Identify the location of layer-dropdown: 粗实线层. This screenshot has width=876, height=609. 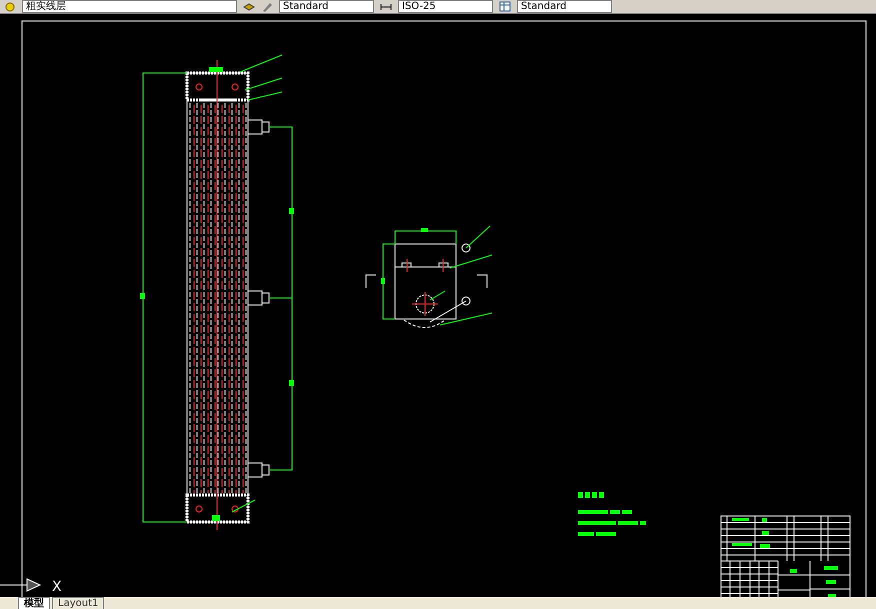
(129, 6).